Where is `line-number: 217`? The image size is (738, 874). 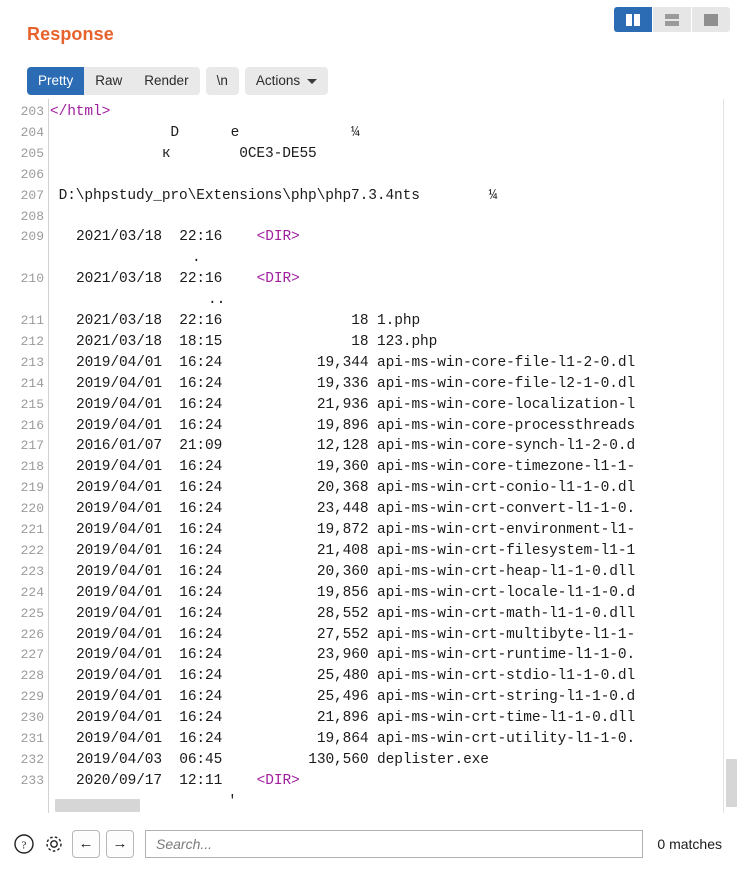
line-number: 217 is located at coordinates (32, 446).